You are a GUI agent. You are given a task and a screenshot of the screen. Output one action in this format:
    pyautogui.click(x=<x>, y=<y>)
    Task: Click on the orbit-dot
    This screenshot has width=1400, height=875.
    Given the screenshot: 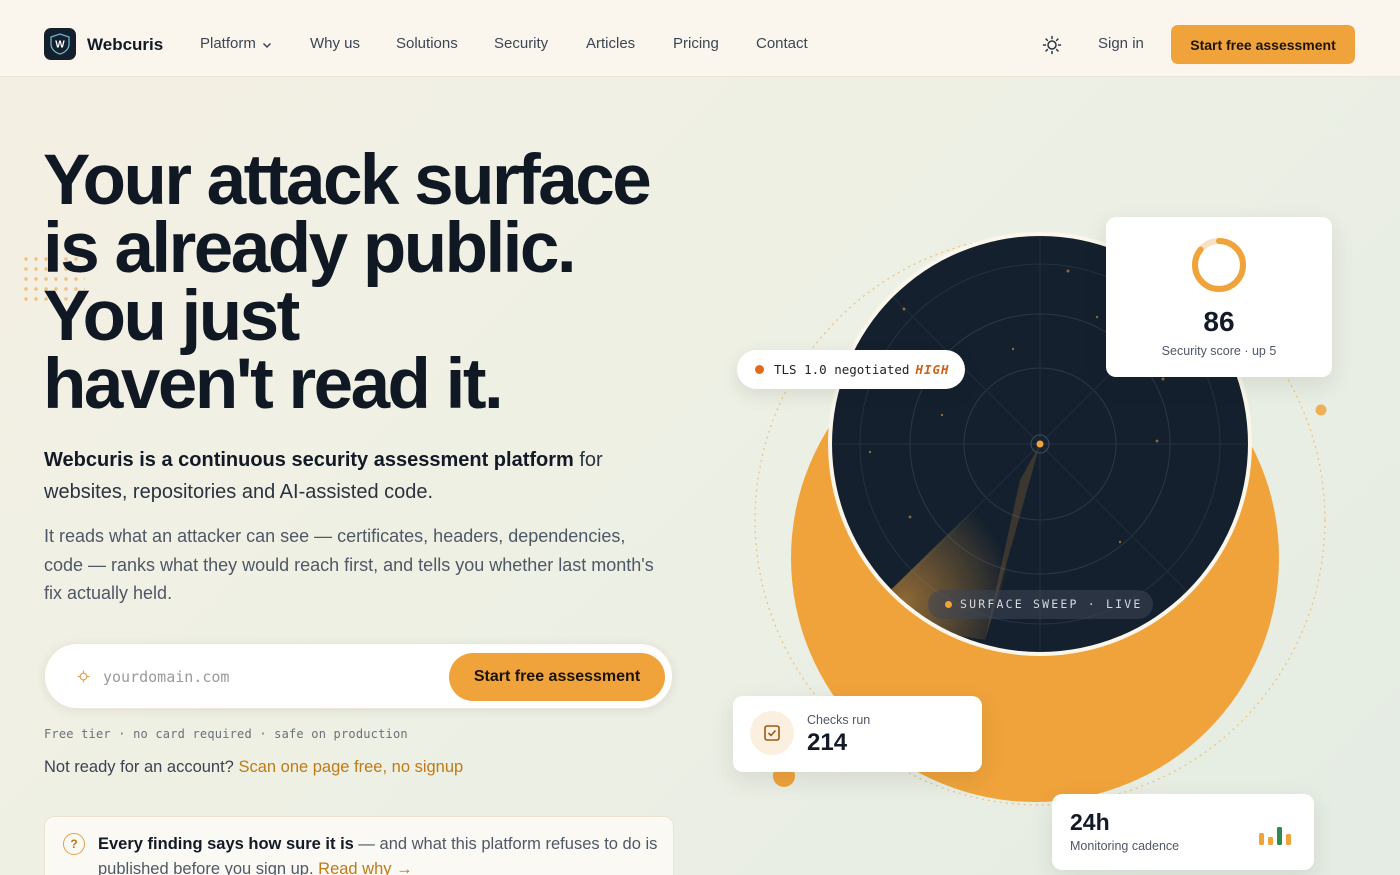 What is the action you would take?
    pyautogui.click(x=1321, y=410)
    